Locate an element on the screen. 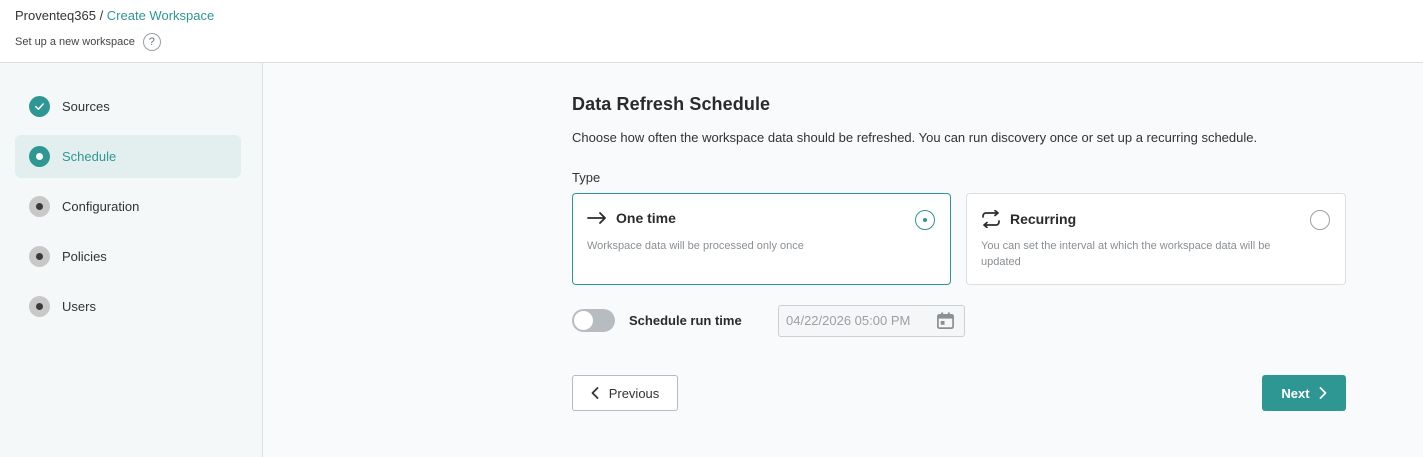  option-header: Recurring is located at coordinates (1028, 219).